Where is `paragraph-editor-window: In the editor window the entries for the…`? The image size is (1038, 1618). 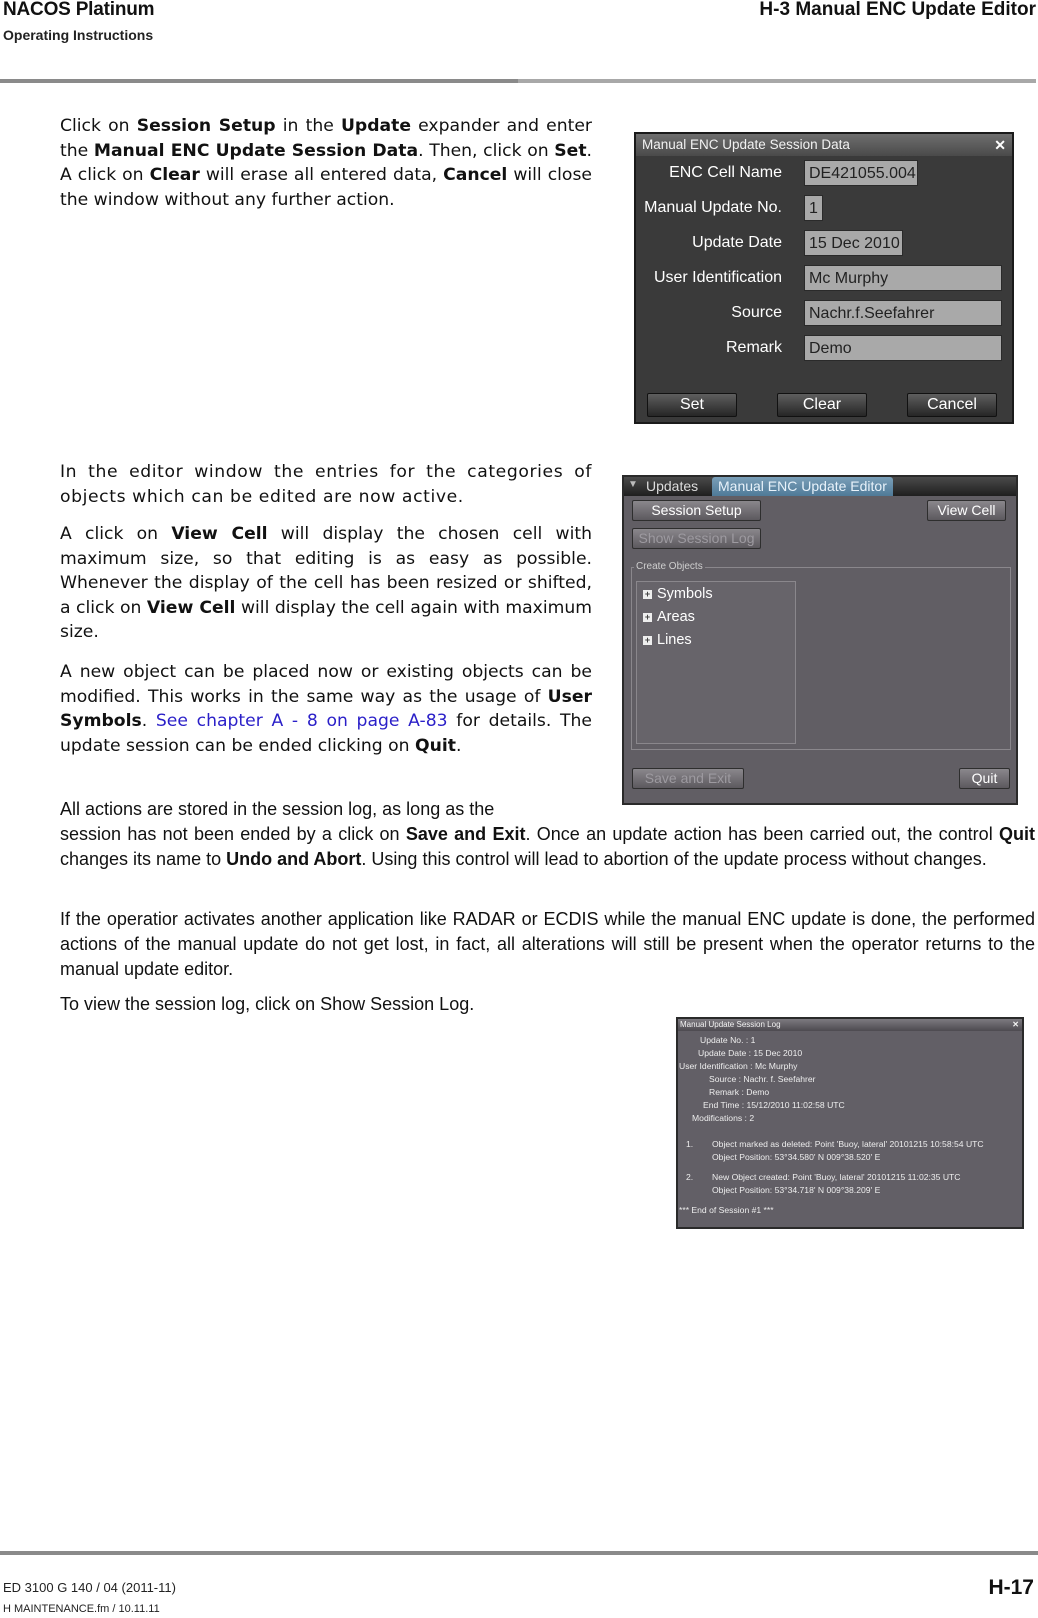
paragraph-editor-window: In the editor window the entries for the… is located at coordinates (326, 484).